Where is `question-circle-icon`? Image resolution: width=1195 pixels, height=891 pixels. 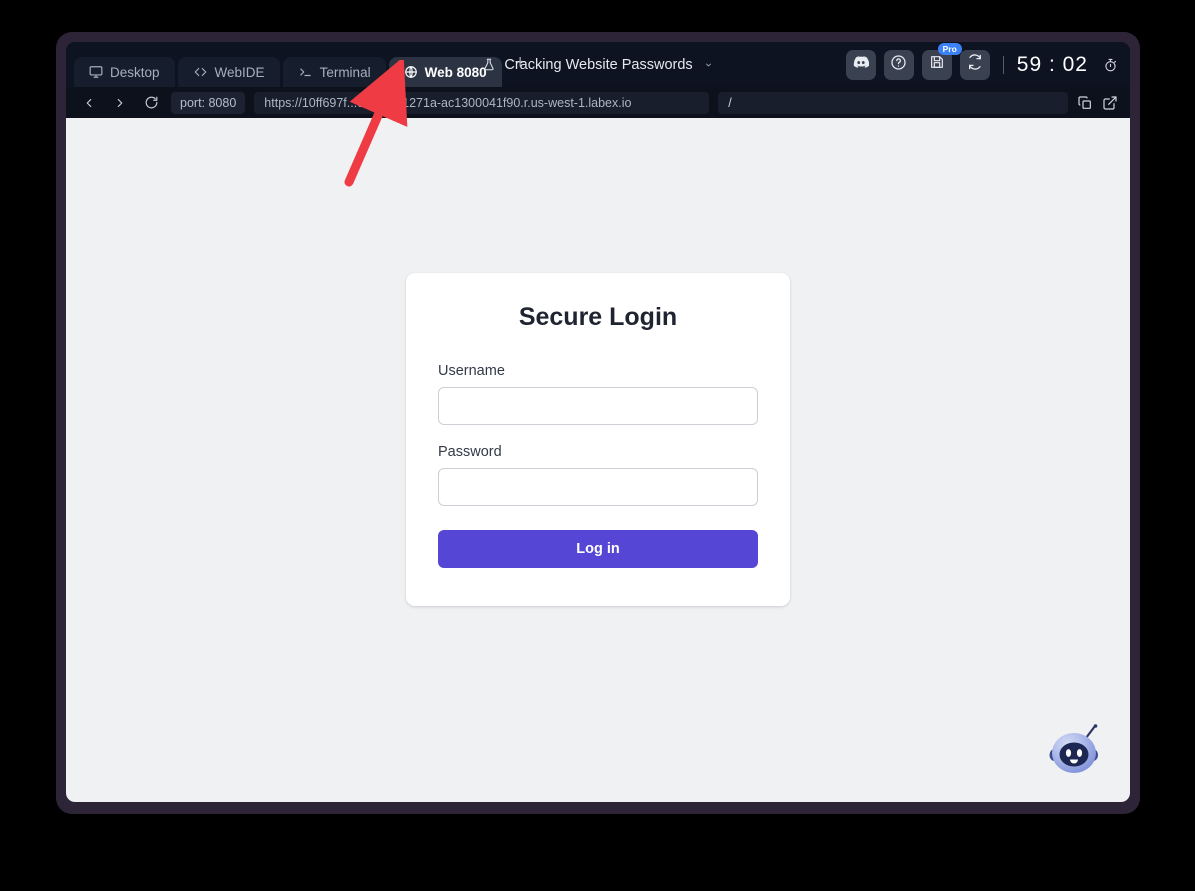 question-circle-icon is located at coordinates (898, 65).